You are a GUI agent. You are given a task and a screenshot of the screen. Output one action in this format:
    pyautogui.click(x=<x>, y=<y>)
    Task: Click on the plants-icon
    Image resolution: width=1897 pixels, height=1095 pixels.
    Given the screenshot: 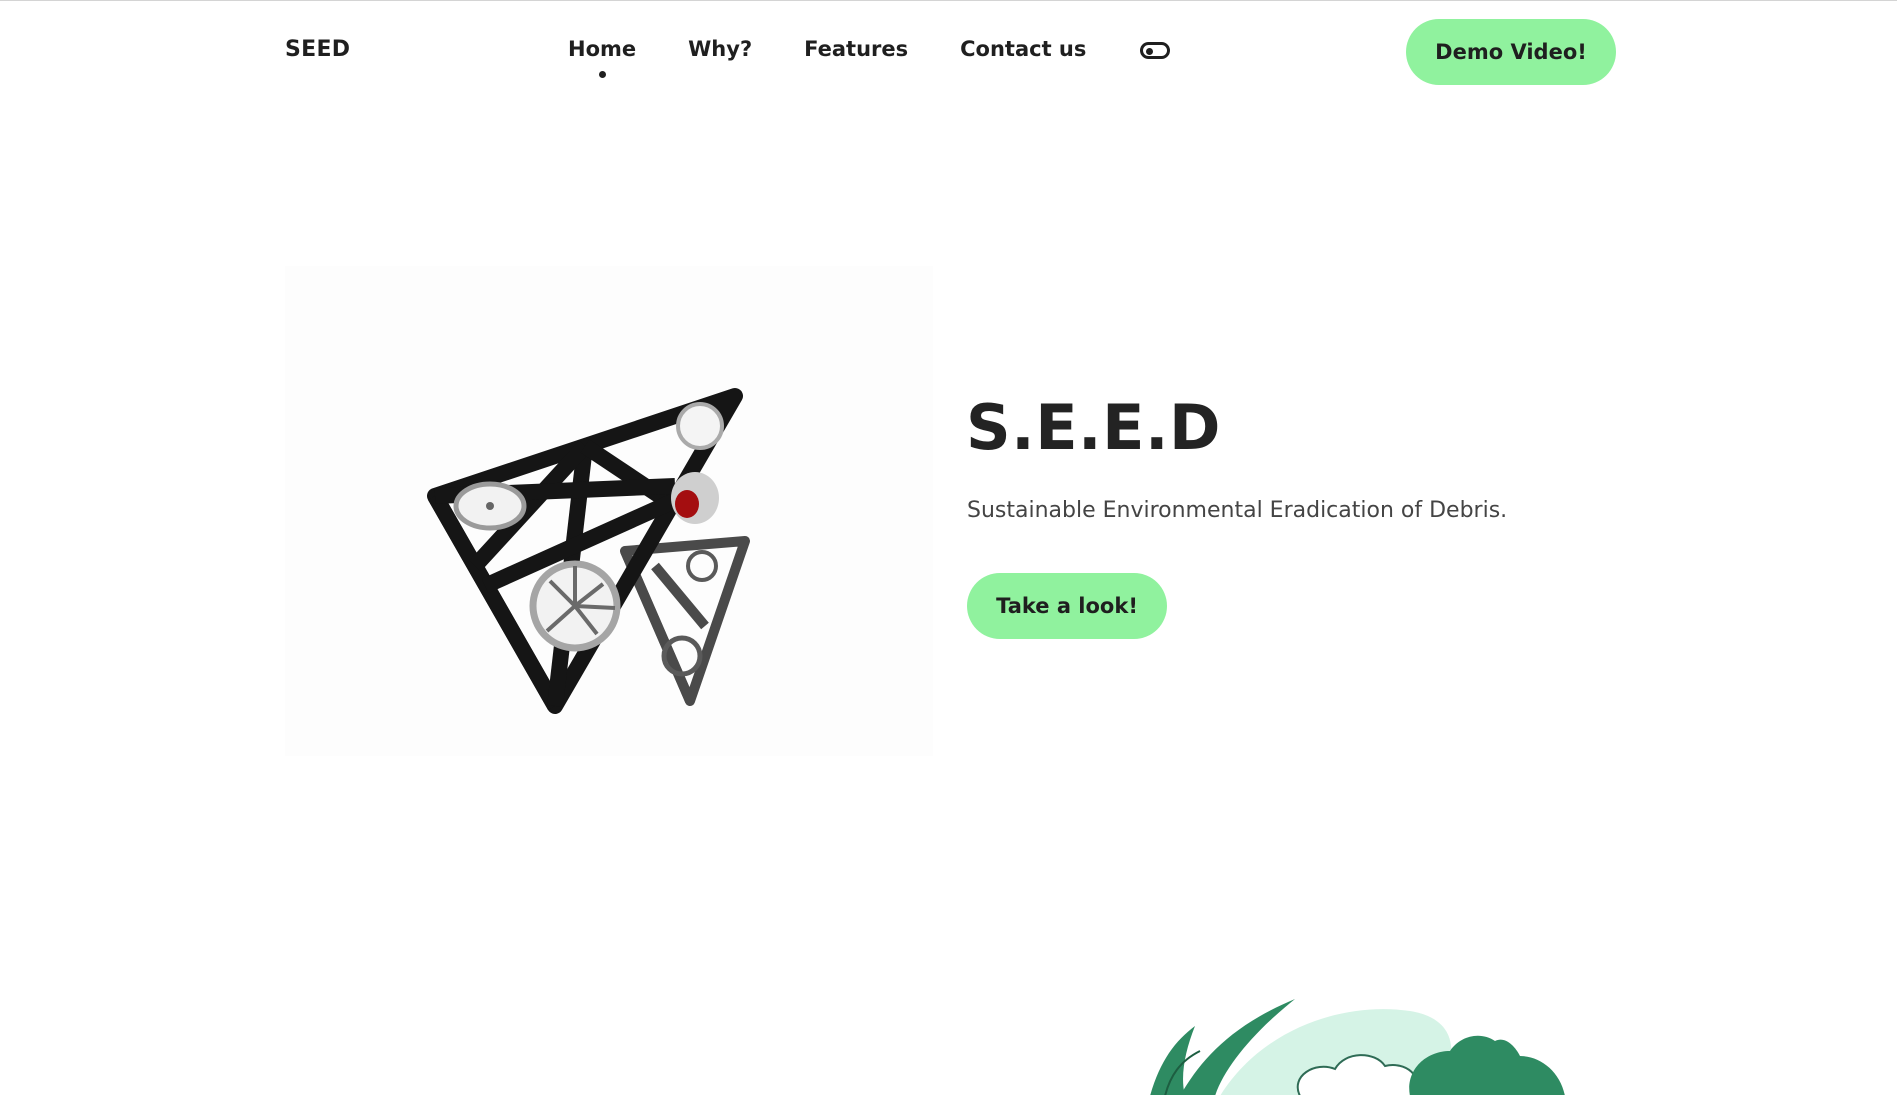 What is the action you would take?
    pyautogui.click(x=1357, y=1047)
    